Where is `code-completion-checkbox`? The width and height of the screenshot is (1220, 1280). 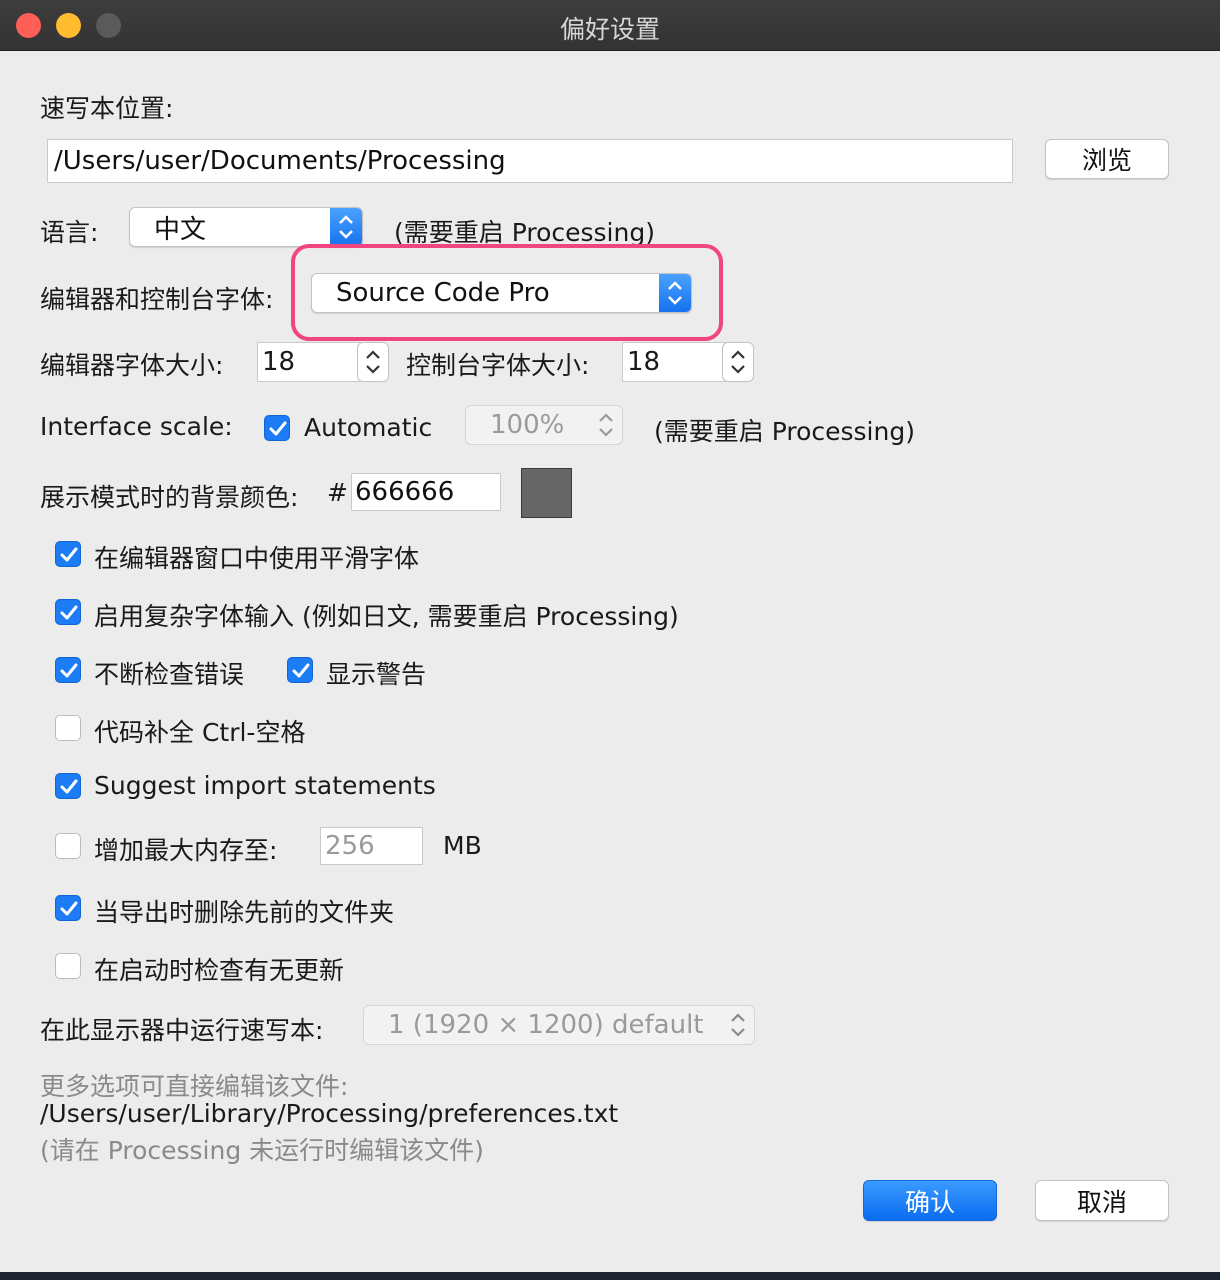 code-completion-checkbox is located at coordinates (68, 728).